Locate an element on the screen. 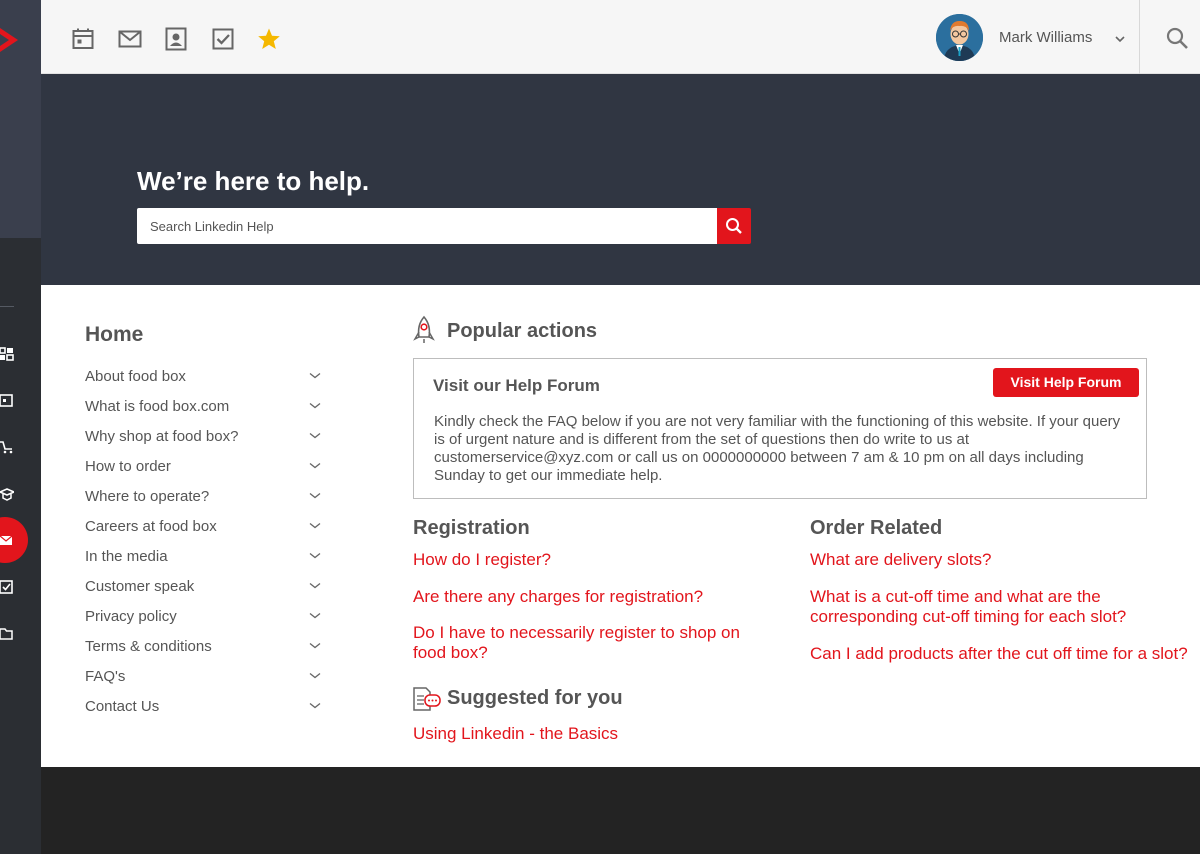  nav-item-label: How to order is located at coordinates (128, 466).